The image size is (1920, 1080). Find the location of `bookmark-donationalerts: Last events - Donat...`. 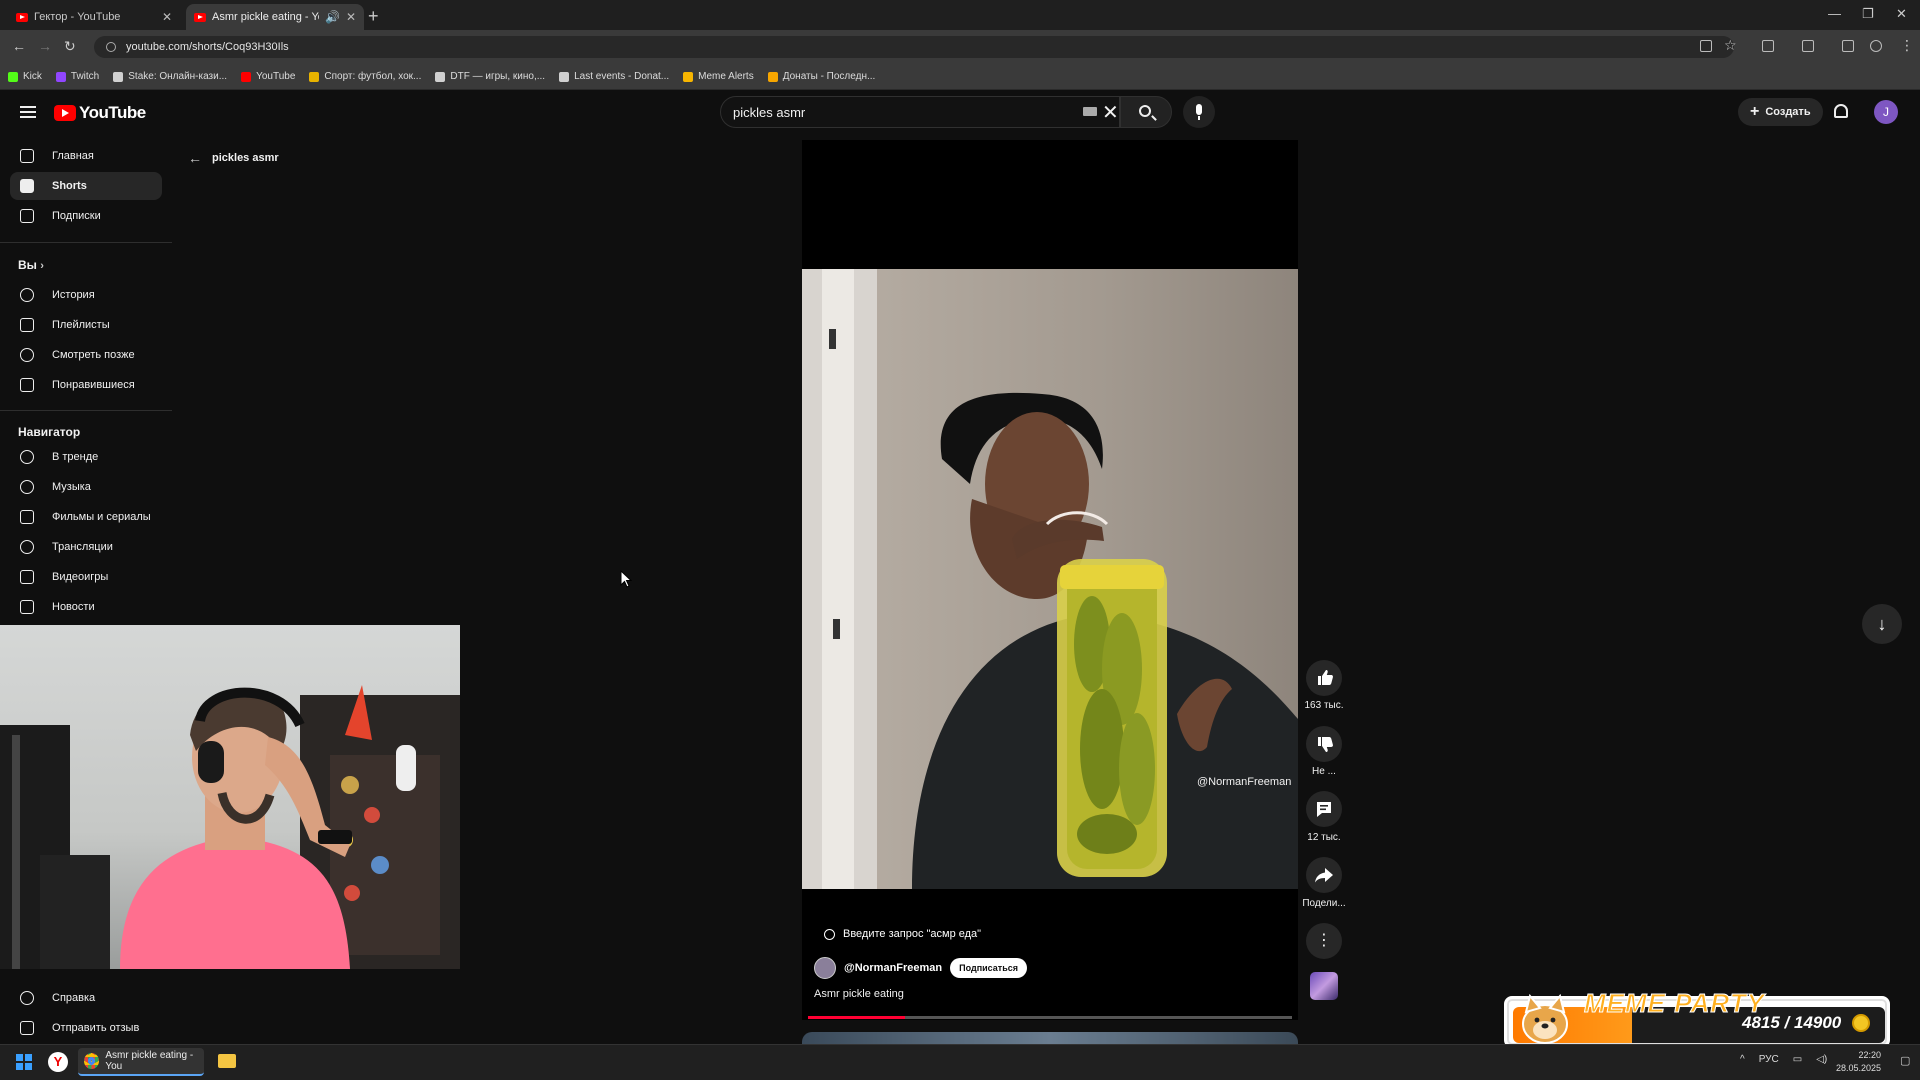

bookmark-donationalerts: Last events - Donat... is located at coordinates (614, 76).